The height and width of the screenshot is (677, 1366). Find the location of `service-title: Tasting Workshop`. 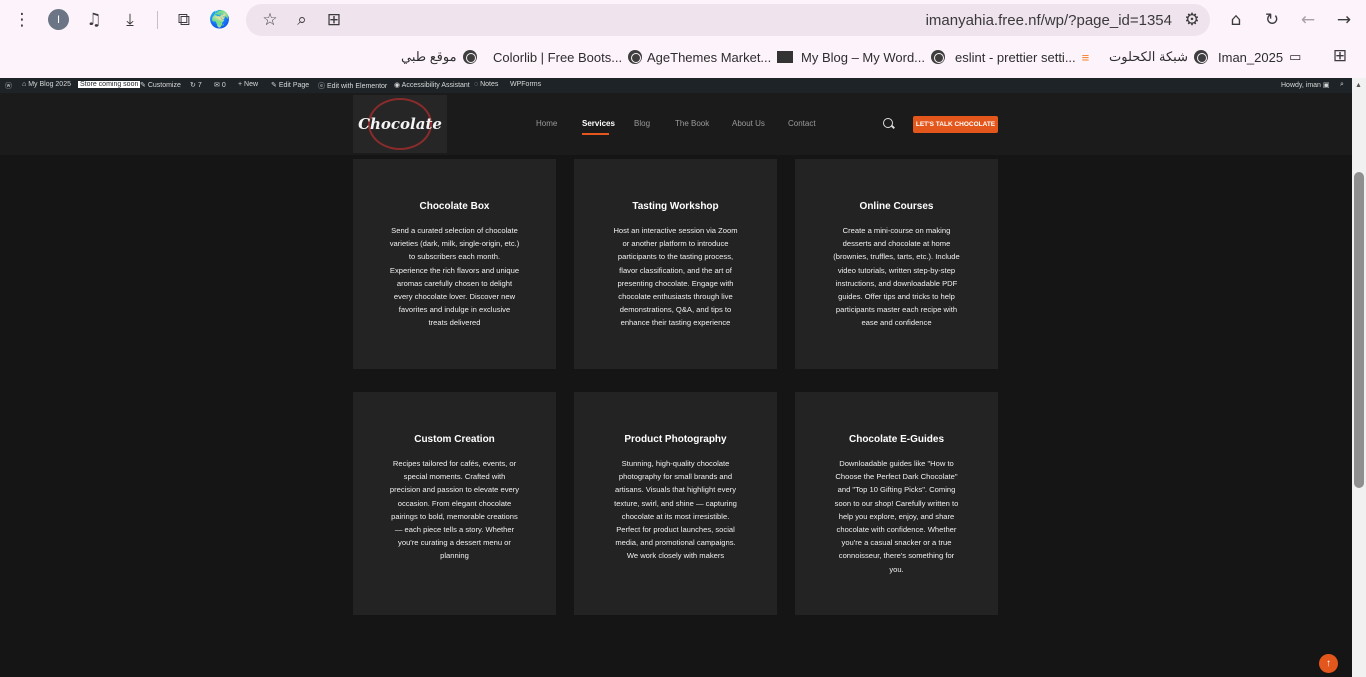

service-title: Tasting Workshop is located at coordinates (675, 206).